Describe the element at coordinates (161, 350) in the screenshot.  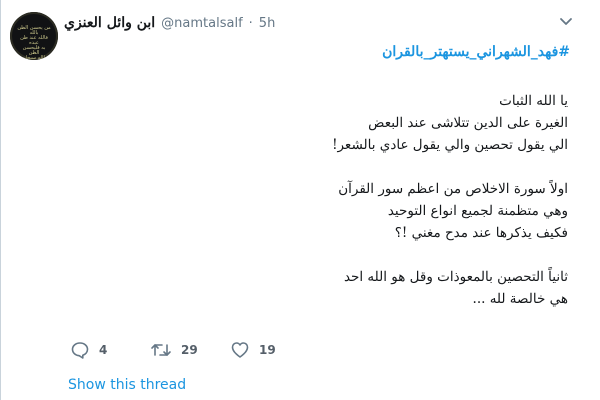
I see `retweet-icon` at that location.